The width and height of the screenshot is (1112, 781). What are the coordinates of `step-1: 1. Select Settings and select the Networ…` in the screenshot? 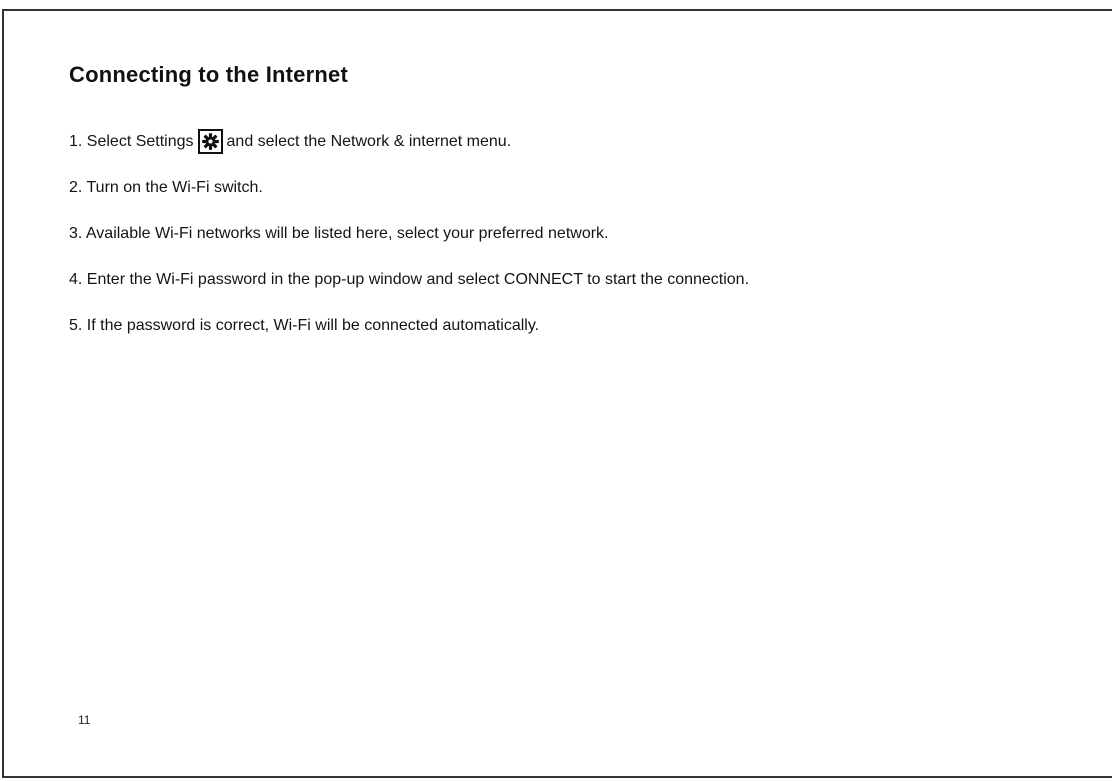 It's located at (409, 151).